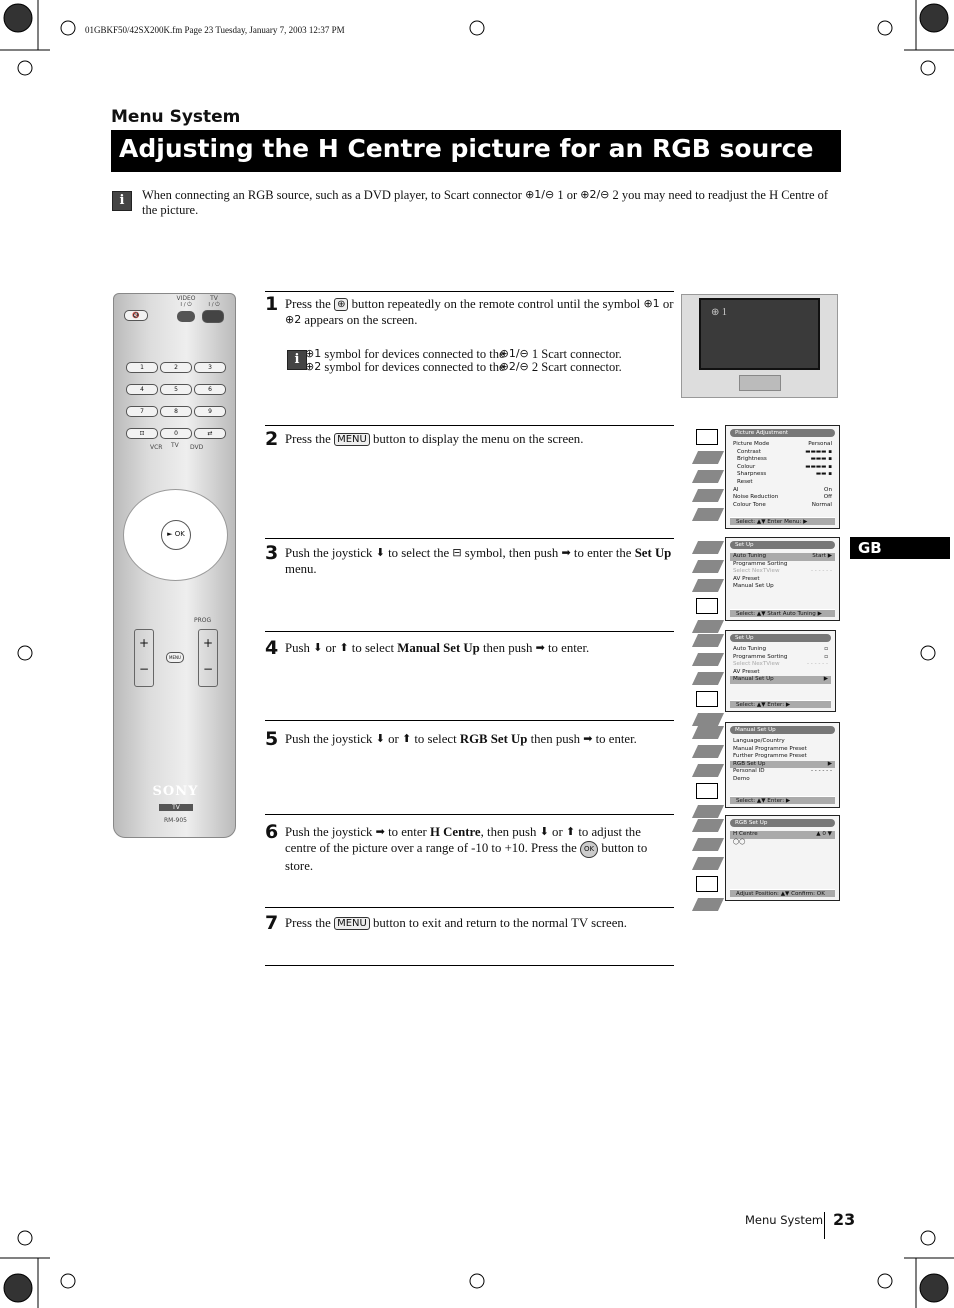 This screenshot has height=1308, width=954. Describe the element at coordinates (782, 893) in the screenshot. I see `menu-footer: Adjust Position: ▲▼ Confirm: OK` at that location.